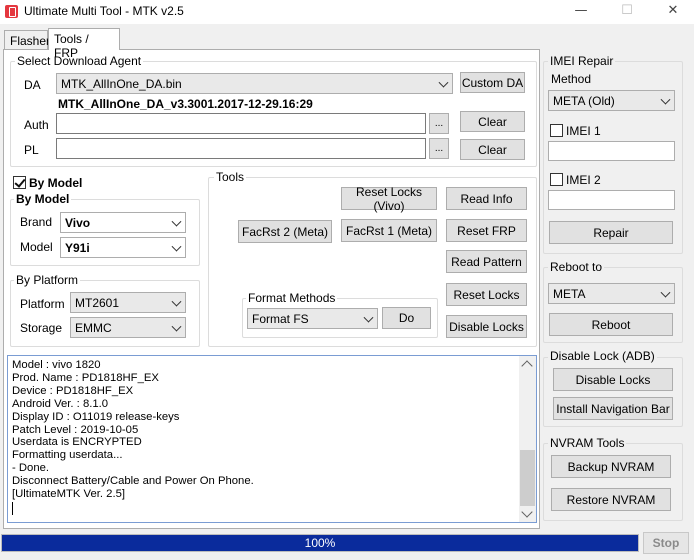 Image resolution: width=694 pixels, height=560 pixels. Describe the element at coordinates (32, 85) in the screenshot. I see `da-label: DA` at that location.